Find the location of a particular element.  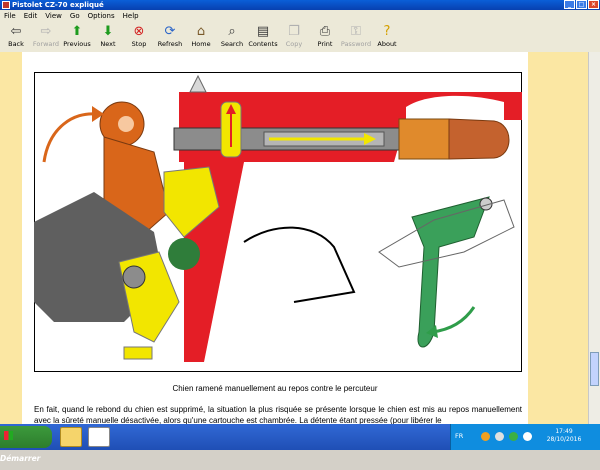

search-button: ⌕ Search is located at coordinates (232, 37).